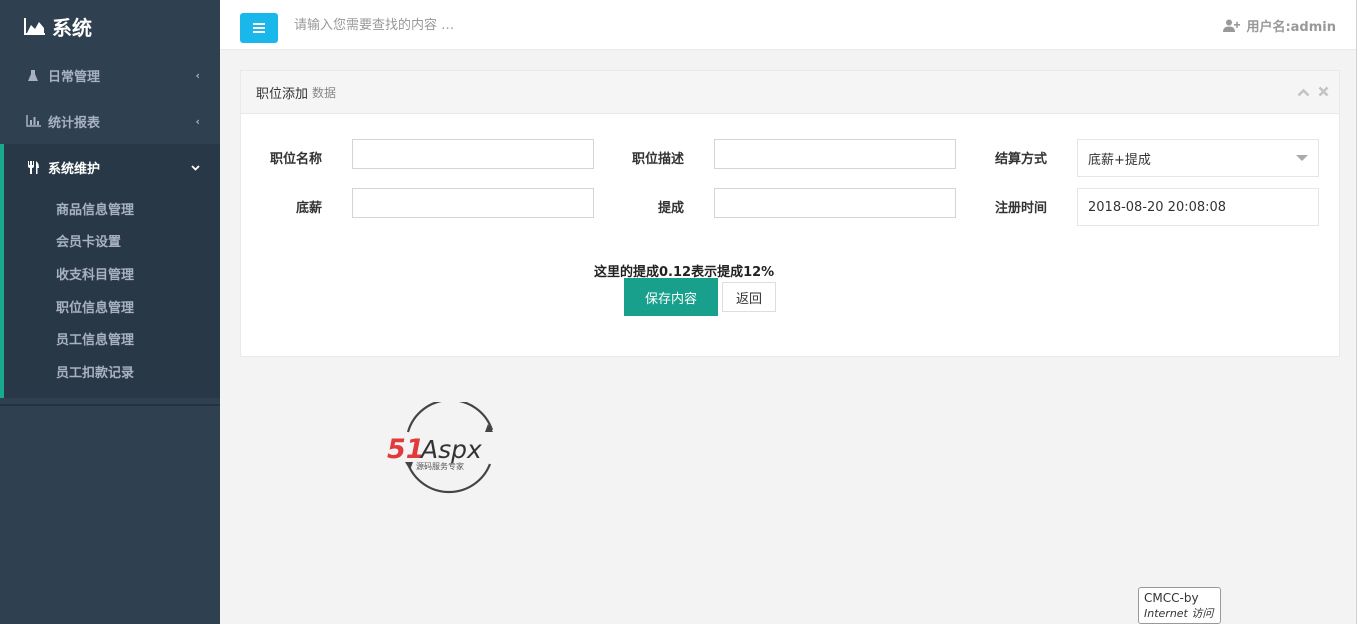 This screenshot has width=1364, height=624. What do you see at coordinates (112, 371) in the screenshot?
I see `submenu-item-deductions: 员工扣款记录` at bounding box center [112, 371].